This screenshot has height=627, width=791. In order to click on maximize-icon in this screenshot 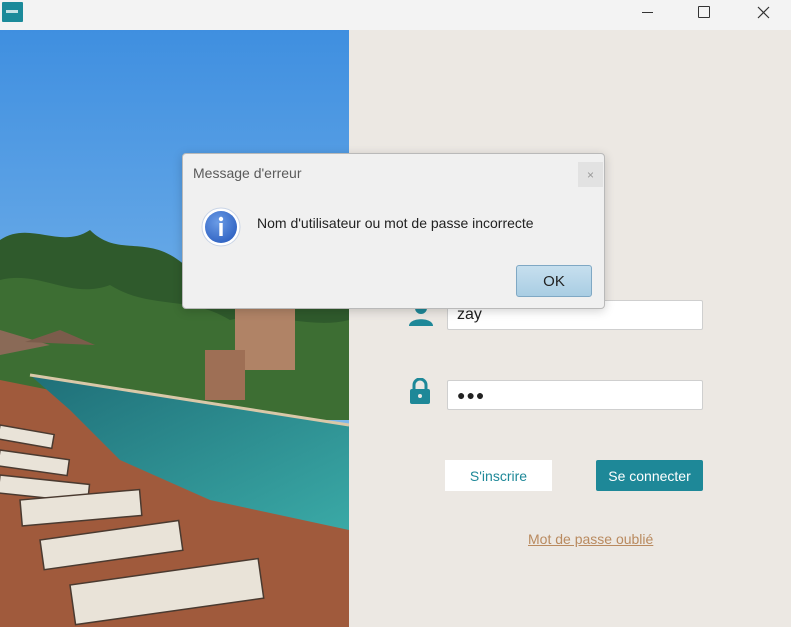, I will do `click(704, 12)`.